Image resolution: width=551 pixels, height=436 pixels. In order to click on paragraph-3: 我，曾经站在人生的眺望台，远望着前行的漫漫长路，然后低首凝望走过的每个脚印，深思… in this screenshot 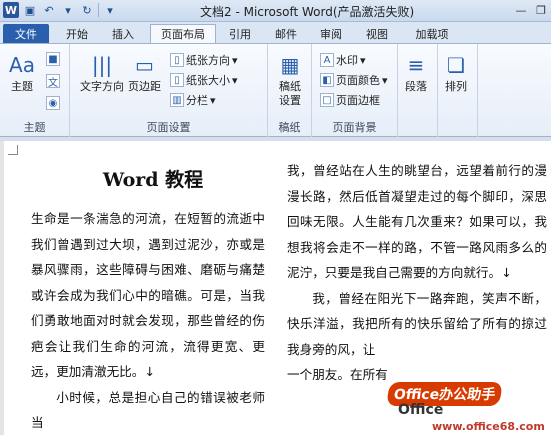, I will do `click(417, 221)`.